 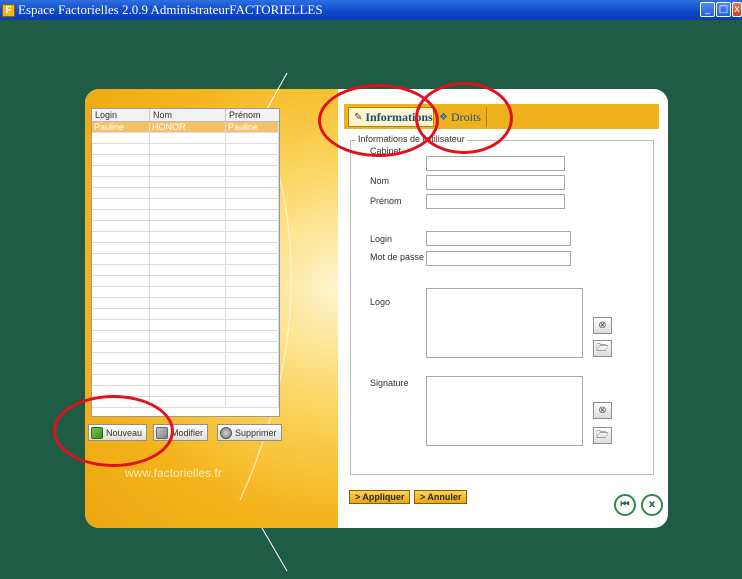 I want to click on back-button: ⏮, so click(x=625, y=505).